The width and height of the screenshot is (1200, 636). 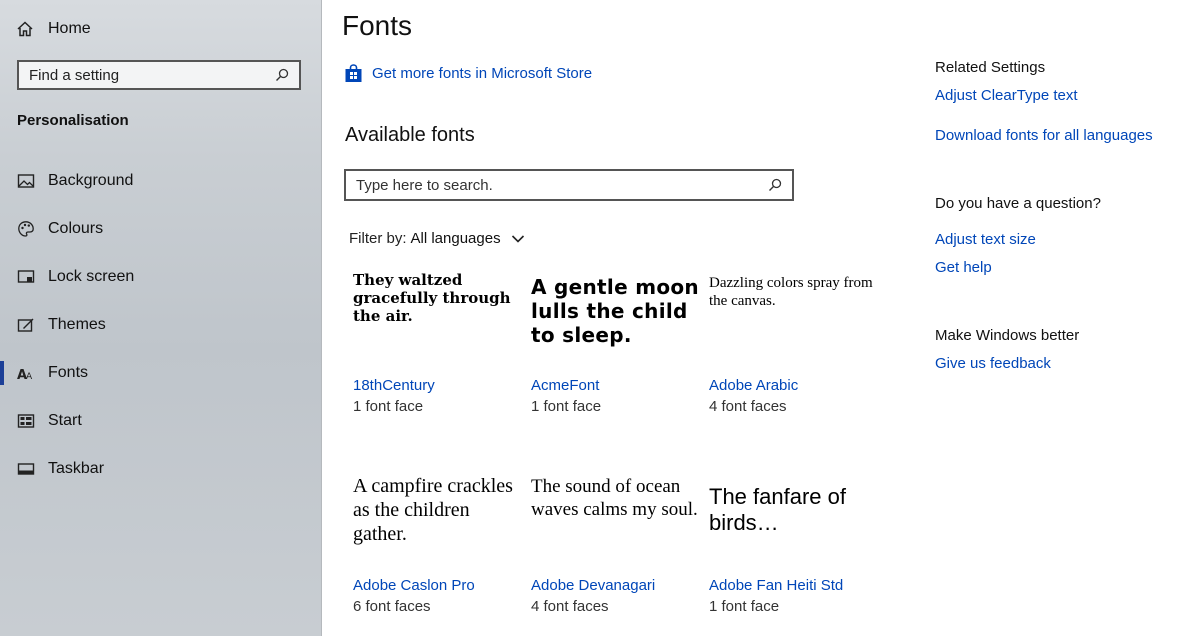 I want to click on start-icon, so click(x=26, y=421).